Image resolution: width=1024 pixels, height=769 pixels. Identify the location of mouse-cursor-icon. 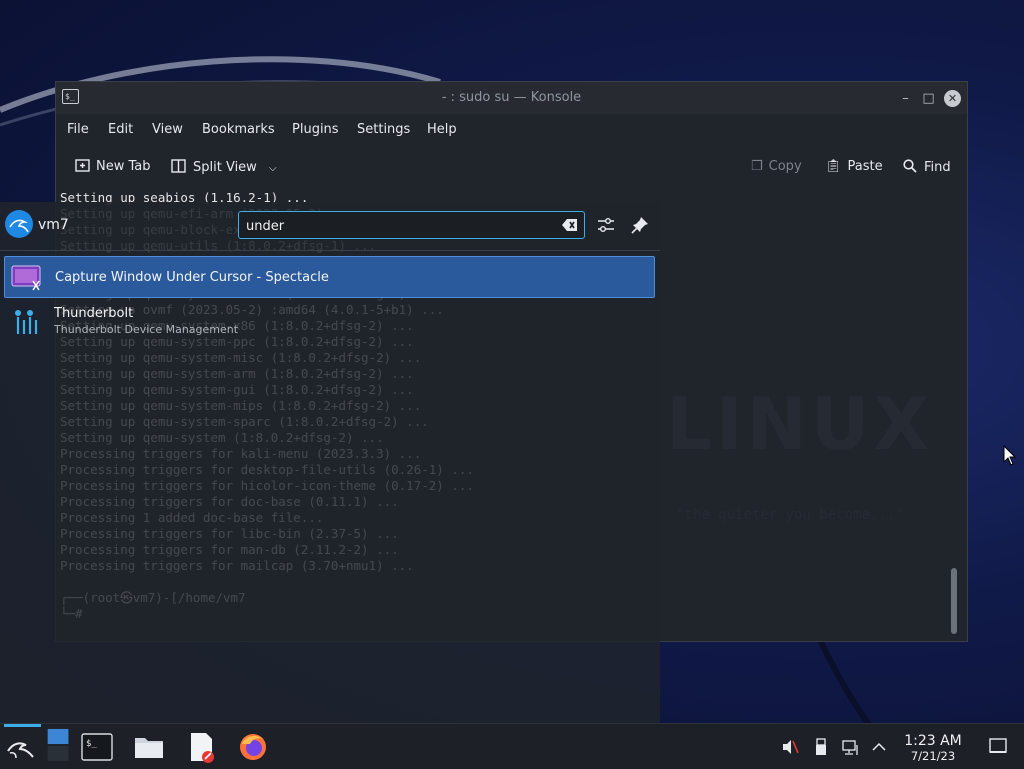
(1010, 455).